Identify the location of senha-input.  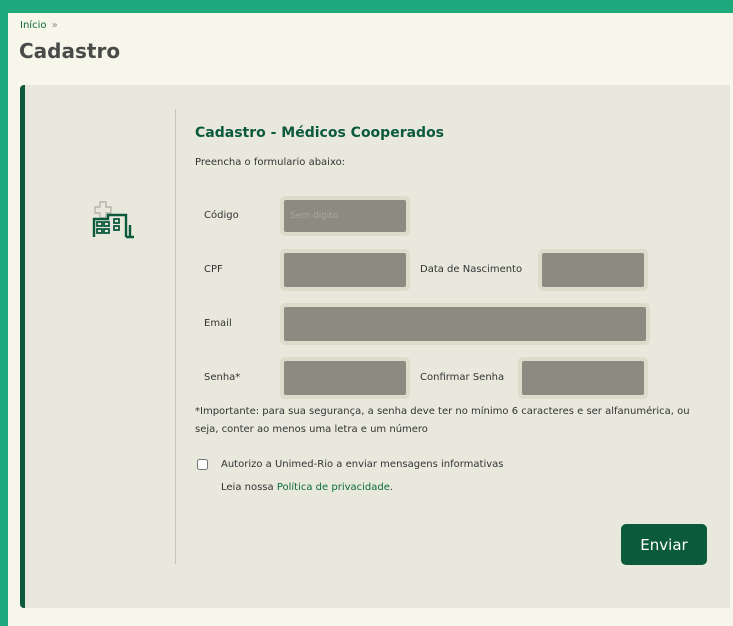
(345, 378).